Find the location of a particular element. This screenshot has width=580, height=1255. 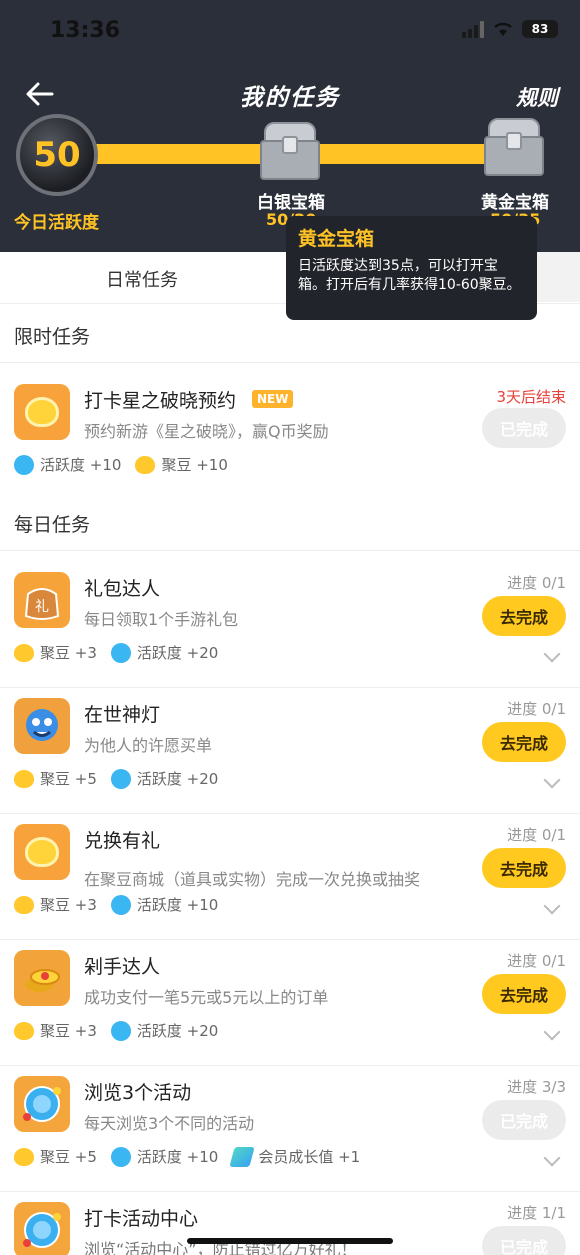

wifi-icon is located at coordinates (503, 29).